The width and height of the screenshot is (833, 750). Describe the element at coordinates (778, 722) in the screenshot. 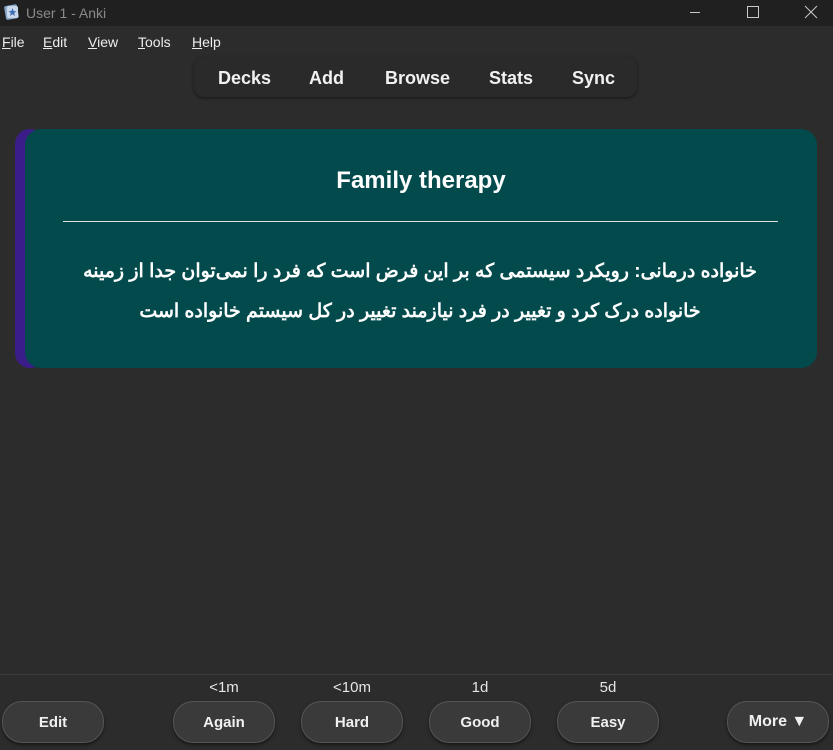

I see `more-button: More ▼` at that location.